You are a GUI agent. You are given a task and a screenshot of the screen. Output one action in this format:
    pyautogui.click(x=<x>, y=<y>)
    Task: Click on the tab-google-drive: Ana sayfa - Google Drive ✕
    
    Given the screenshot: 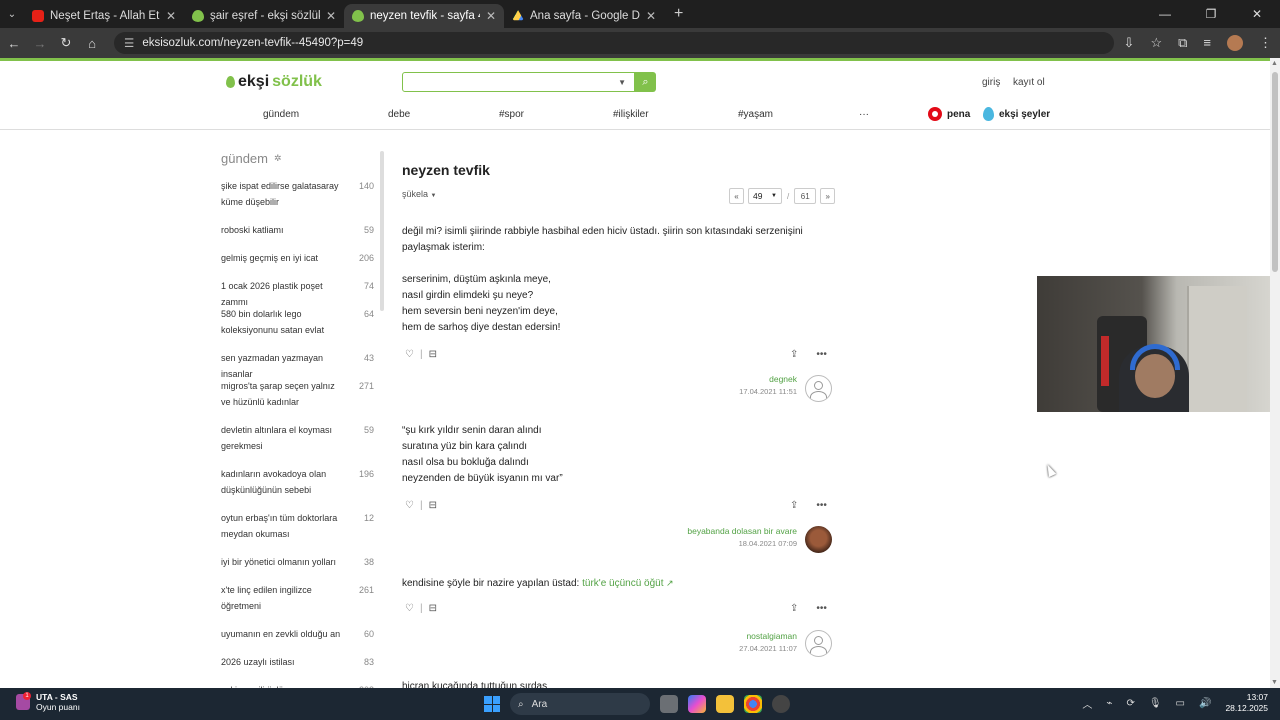 What is the action you would take?
    pyautogui.click(x=584, y=16)
    